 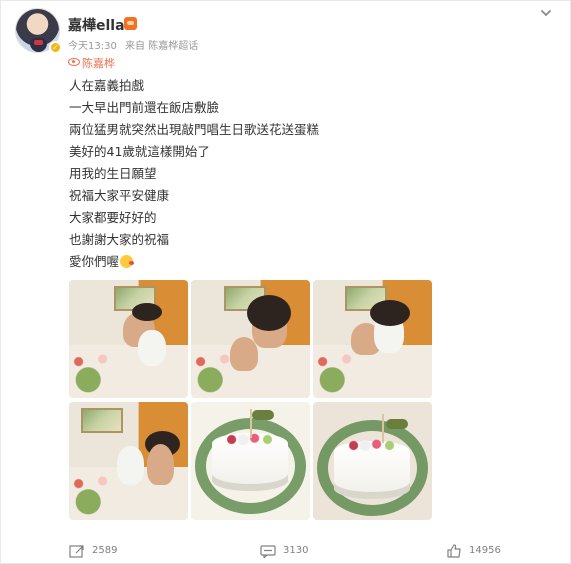 I want to click on chevron-down-icon, so click(x=546, y=12).